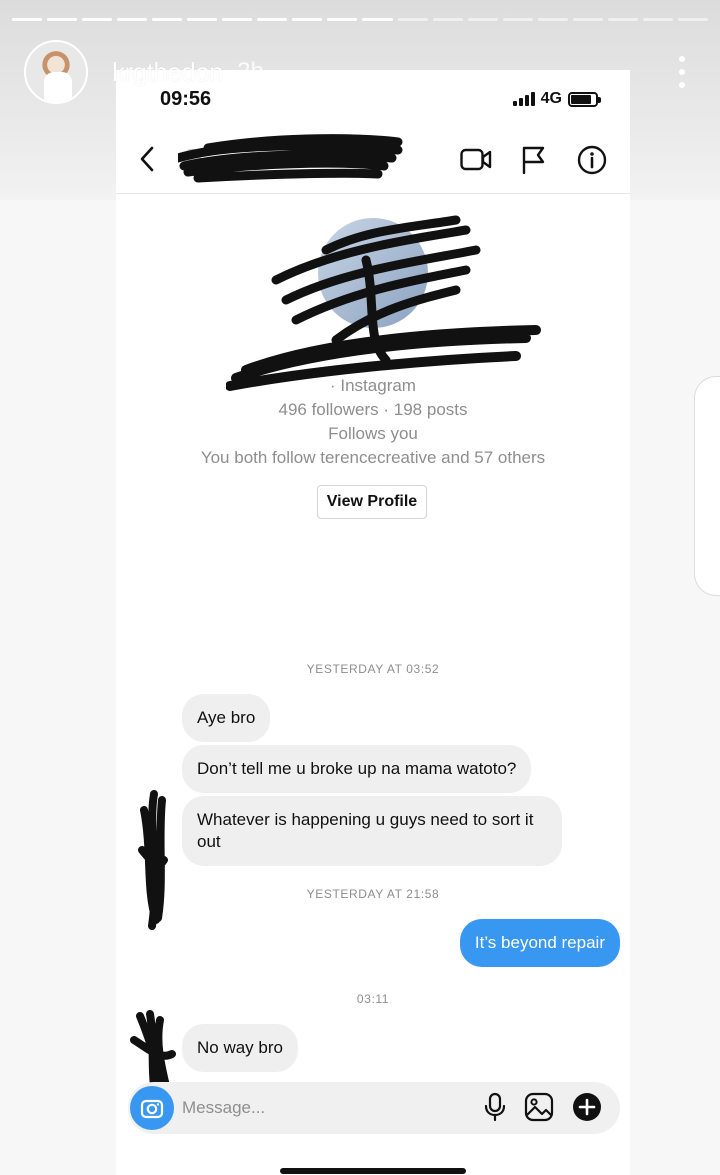  I want to click on chevron-left-icon, so click(147, 159).